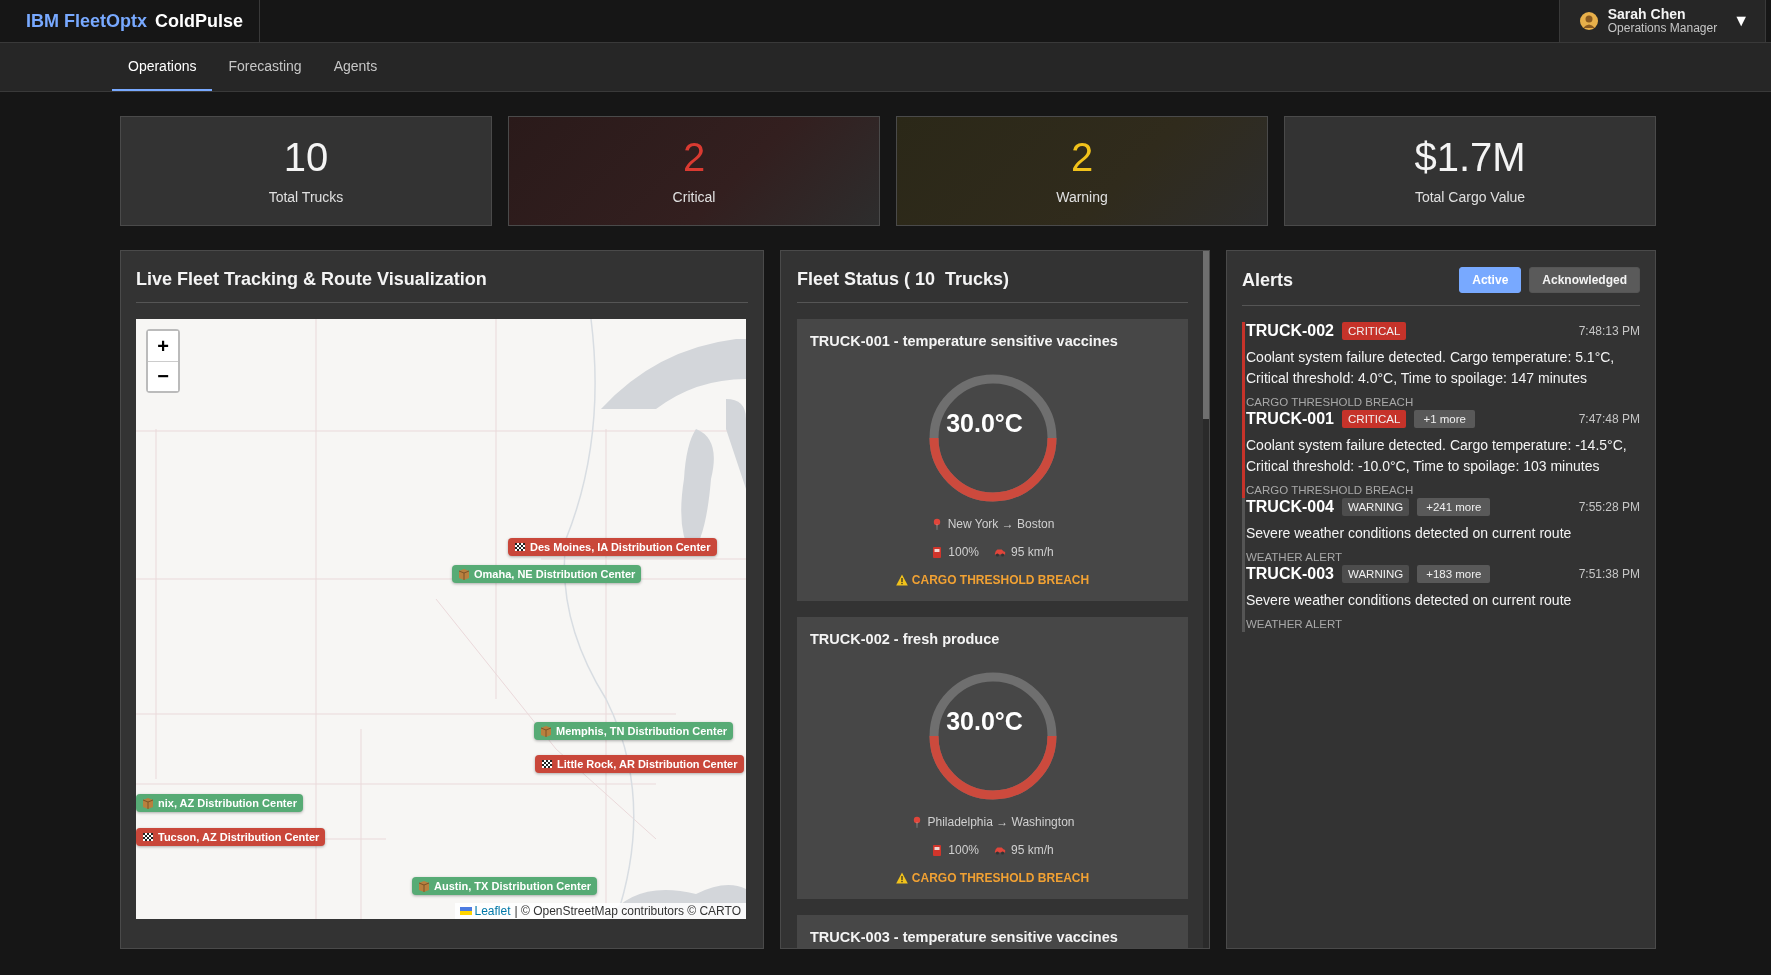 The height and width of the screenshot is (975, 1771). I want to click on marker-label: Little Rock, AR Distribution Center, so click(647, 764).